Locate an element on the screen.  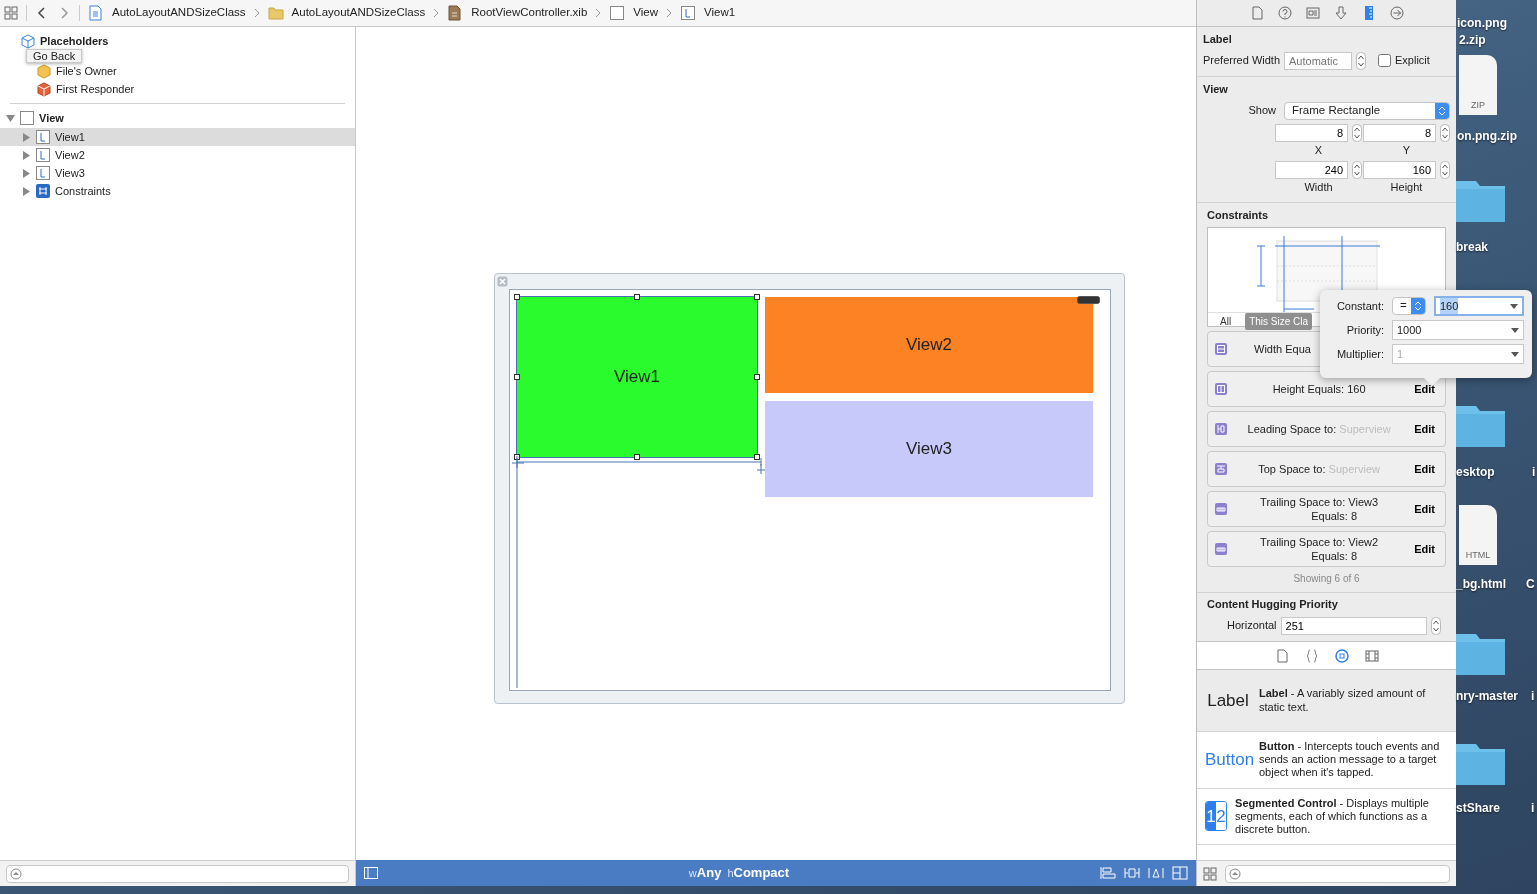
desktop-icon-label: esktop is located at coordinates (1475, 472).